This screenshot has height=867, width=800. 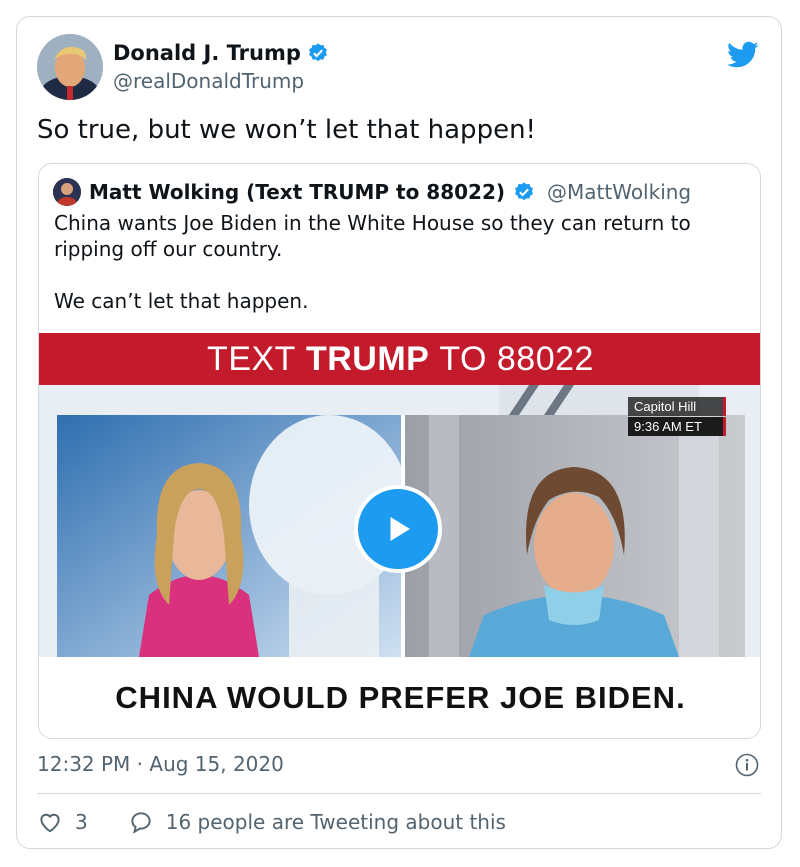 What do you see at coordinates (399, 793) in the screenshot?
I see `divider` at bounding box center [399, 793].